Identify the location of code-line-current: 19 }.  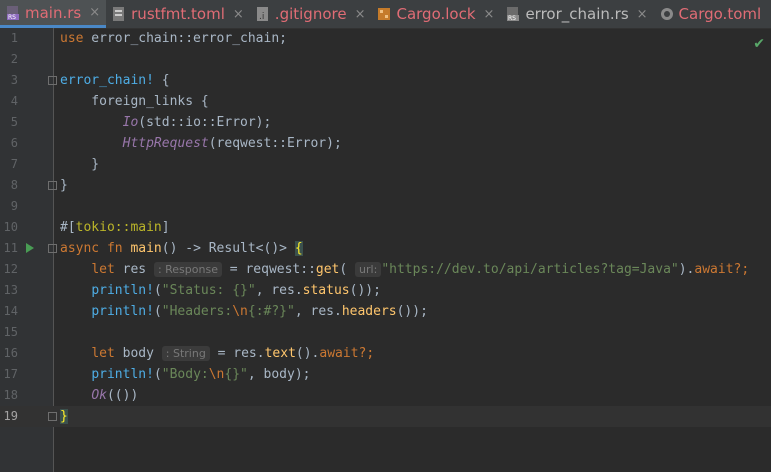
(385, 416).